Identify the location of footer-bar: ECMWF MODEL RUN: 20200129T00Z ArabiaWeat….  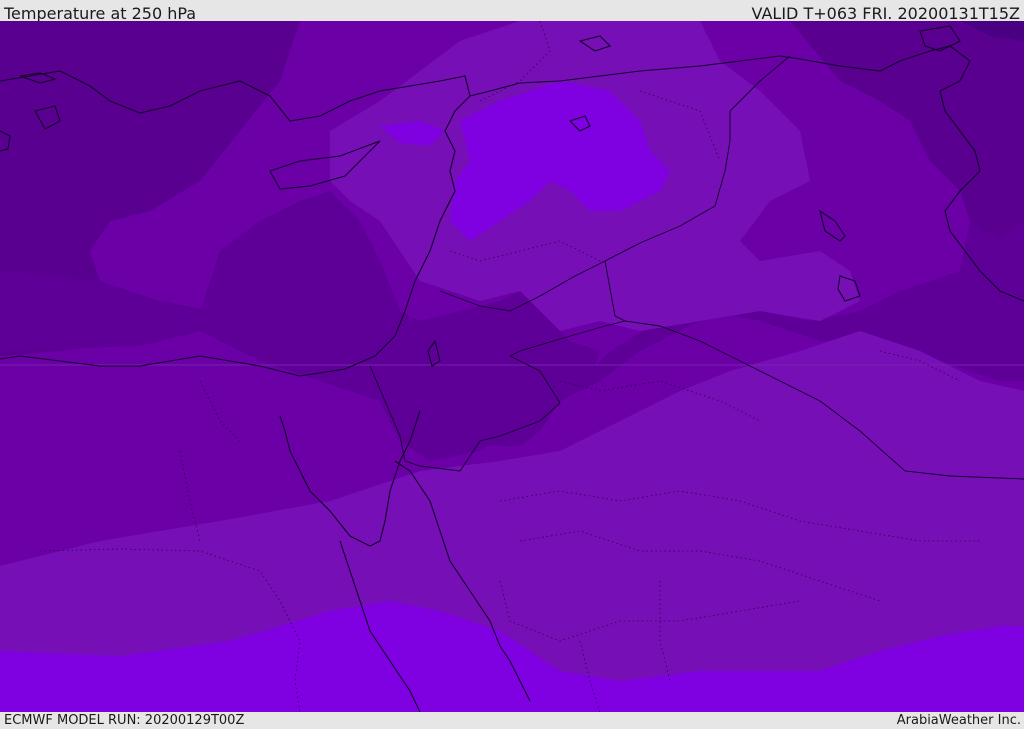
(512, 720).